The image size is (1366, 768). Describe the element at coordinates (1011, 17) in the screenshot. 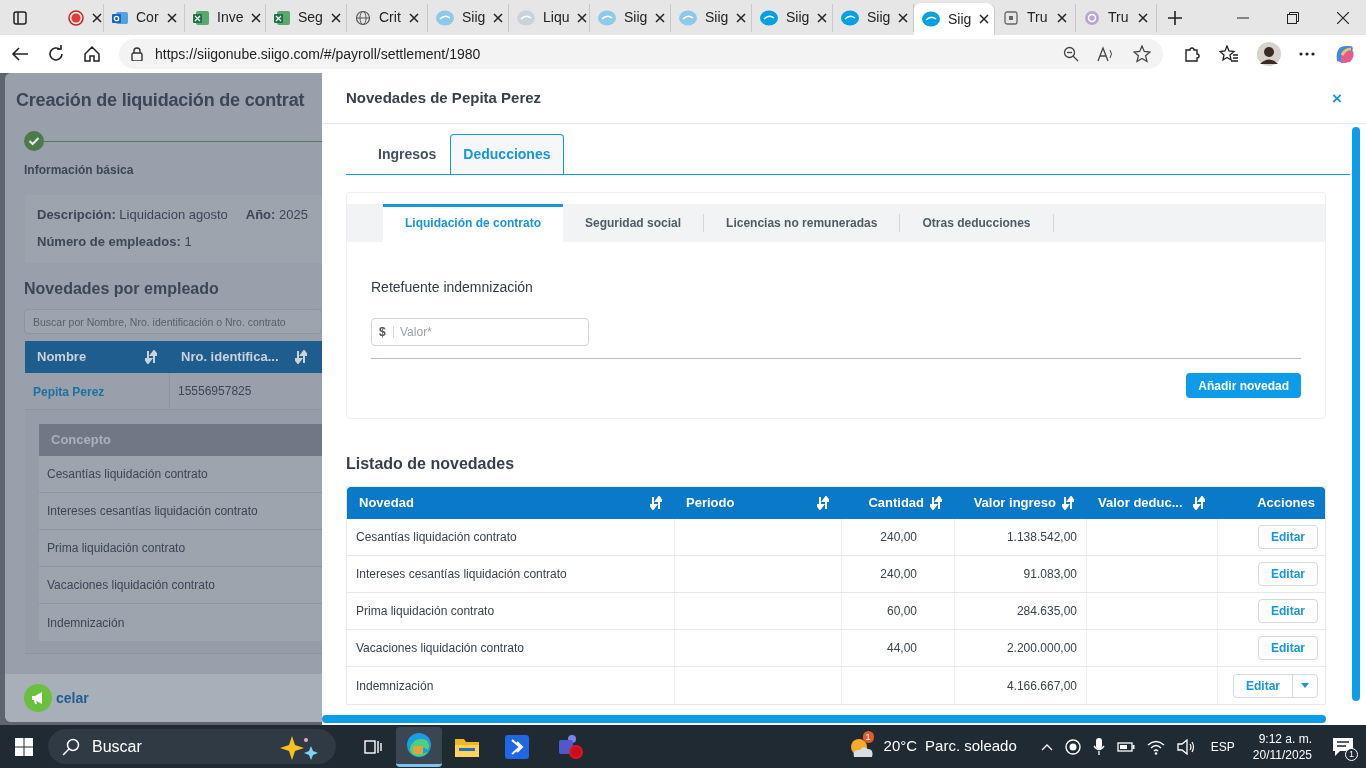

I see `page-icon` at that location.